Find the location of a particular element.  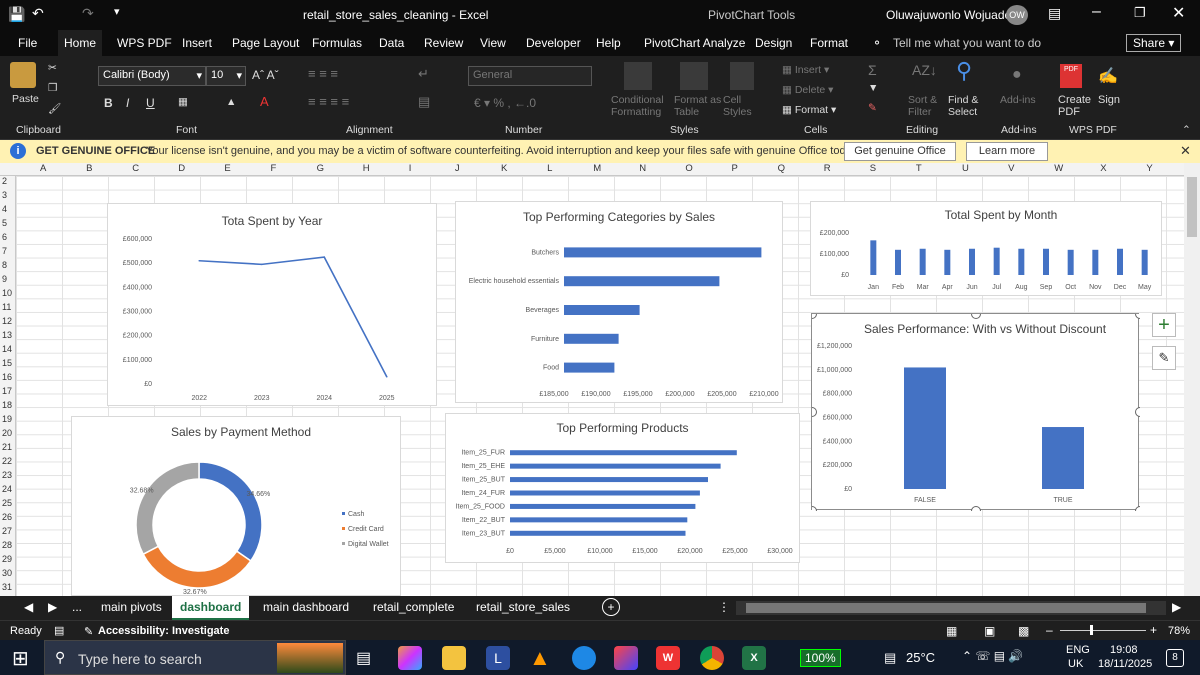

row-header: 31 is located at coordinates (7, 587).